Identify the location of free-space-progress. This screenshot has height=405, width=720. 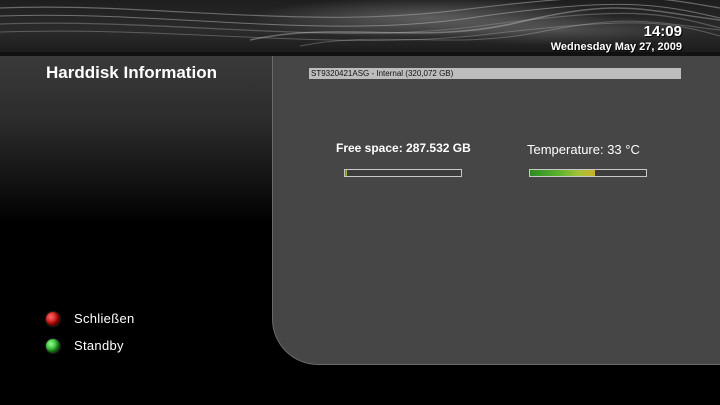
(403, 173).